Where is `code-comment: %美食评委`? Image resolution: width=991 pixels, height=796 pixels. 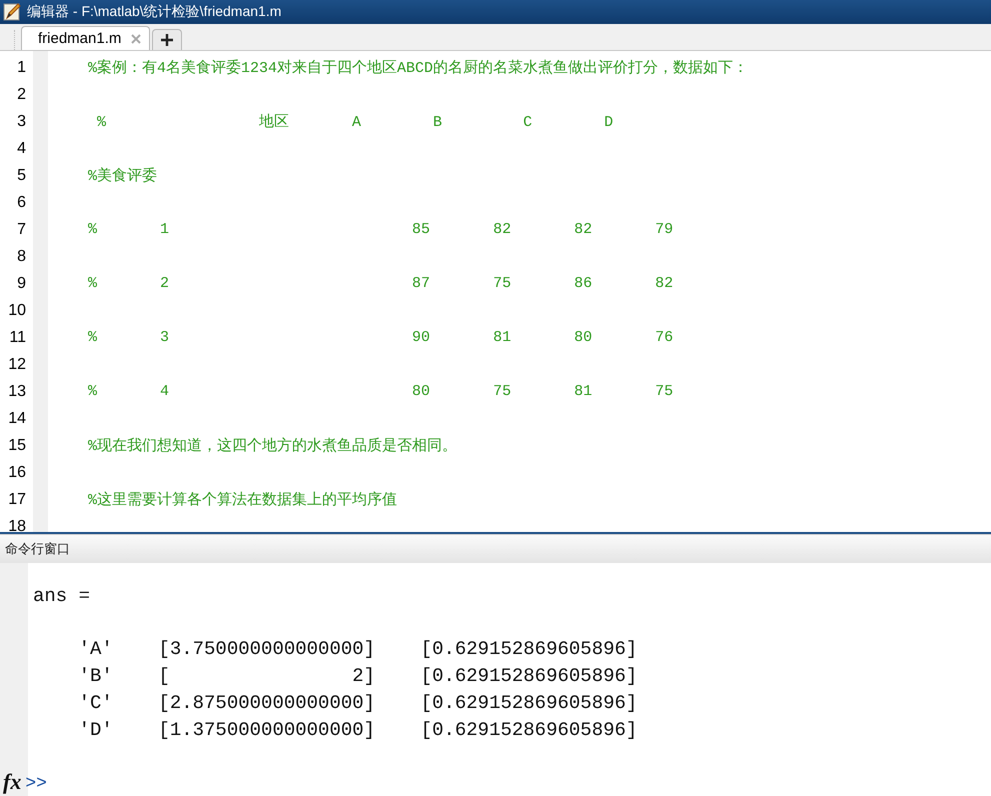
code-comment: %美食评委 is located at coordinates (123, 175).